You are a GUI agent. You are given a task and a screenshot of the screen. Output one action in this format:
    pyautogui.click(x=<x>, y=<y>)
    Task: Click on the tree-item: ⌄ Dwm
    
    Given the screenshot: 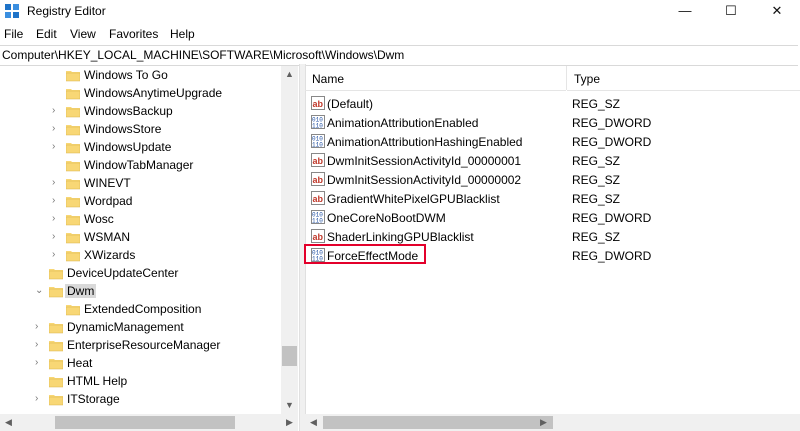 What is the action you would take?
    pyautogui.click(x=140, y=291)
    